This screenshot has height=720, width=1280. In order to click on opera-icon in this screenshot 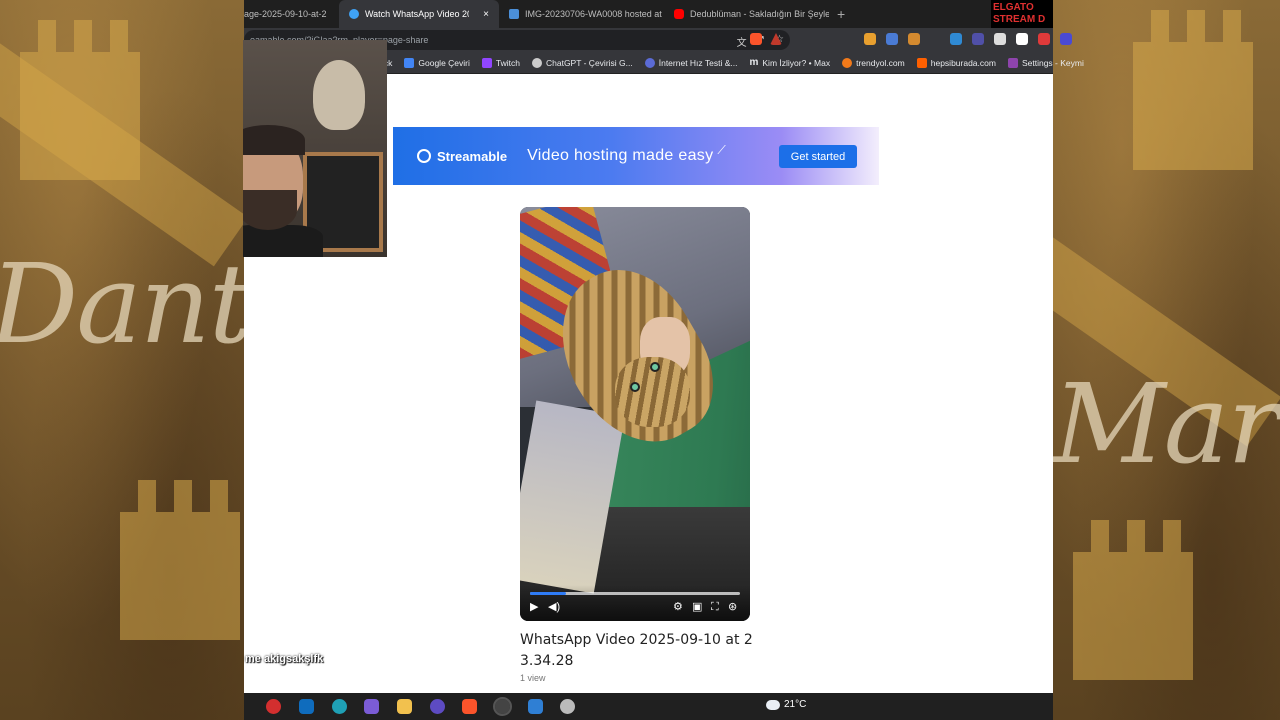, I will do `click(273, 706)`.